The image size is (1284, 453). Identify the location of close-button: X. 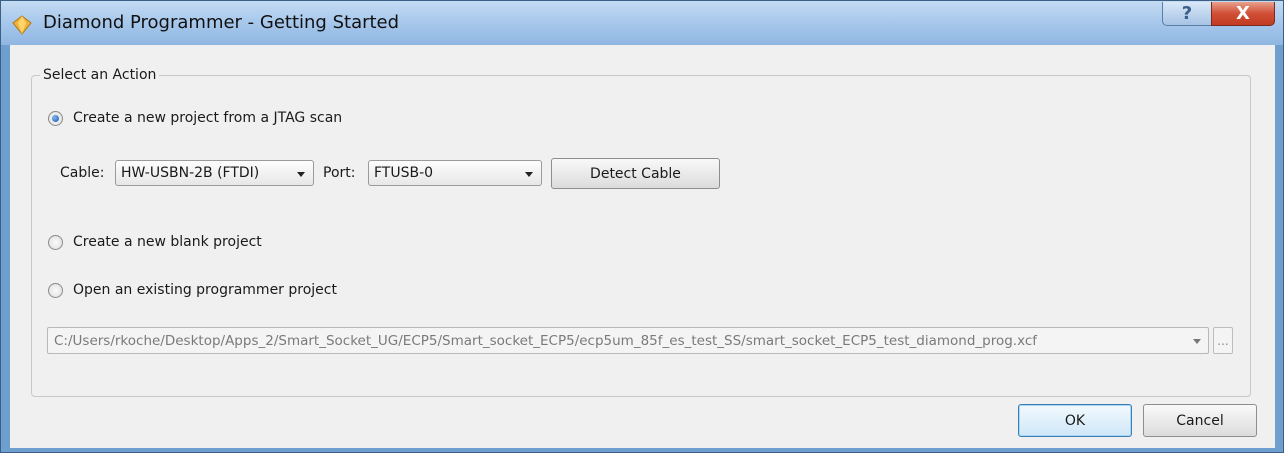
(1243, 14).